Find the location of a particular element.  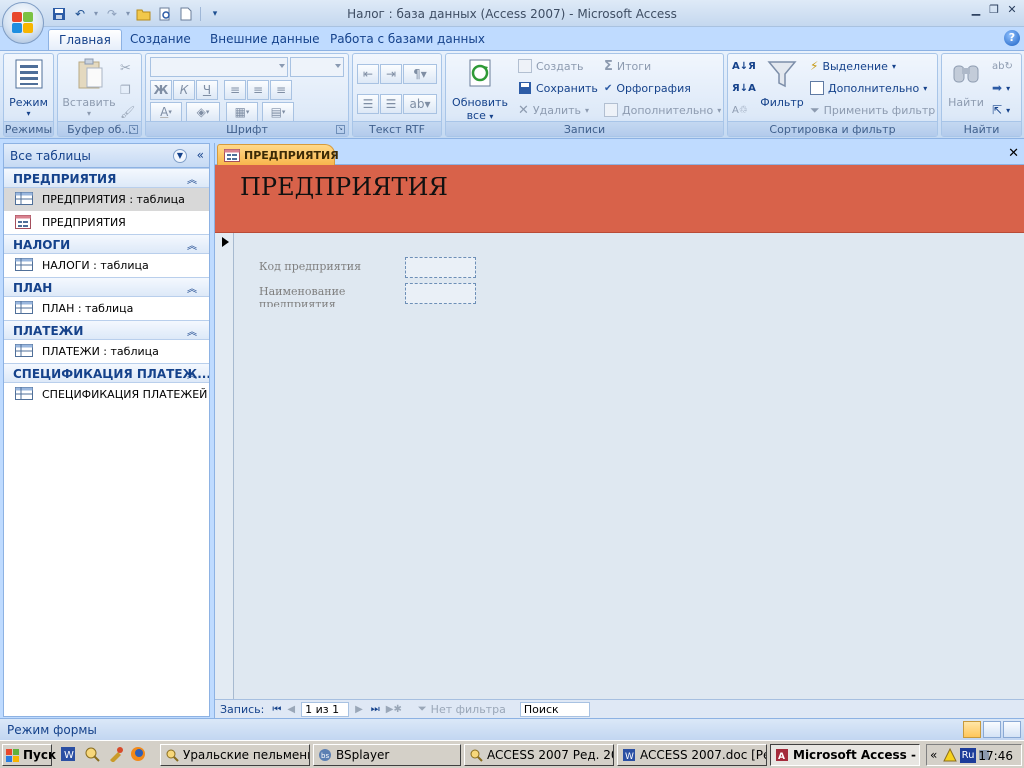

refresh-all-button: Обновить все ▾ is located at coordinates (480, 90).